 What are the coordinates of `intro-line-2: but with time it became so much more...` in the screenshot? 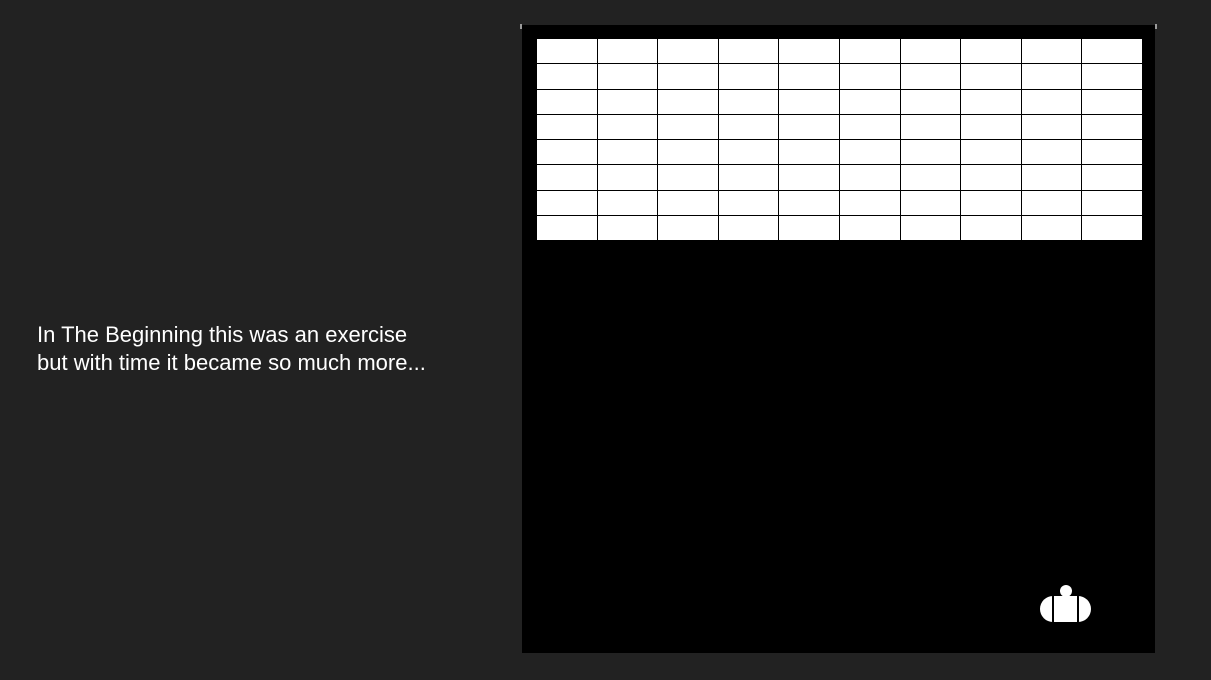 It's located at (231, 362).